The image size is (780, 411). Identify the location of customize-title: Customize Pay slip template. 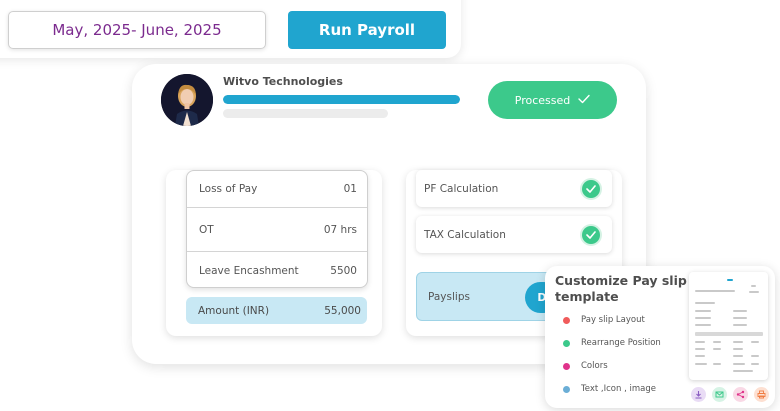
(621, 288).